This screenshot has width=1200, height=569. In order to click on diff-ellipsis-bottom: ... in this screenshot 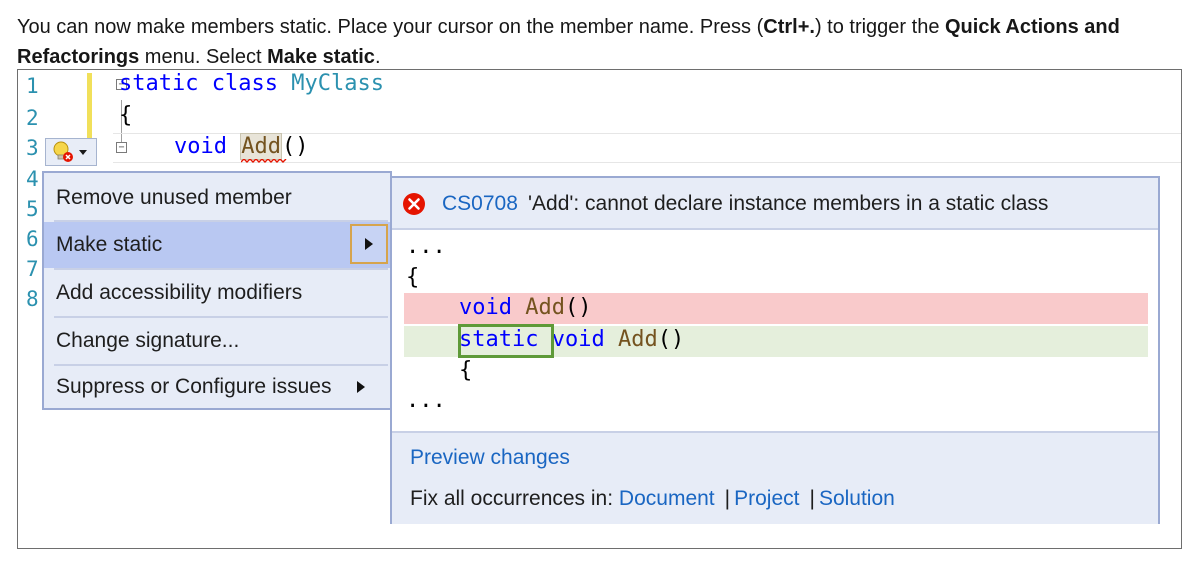, I will do `click(426, 400)`.